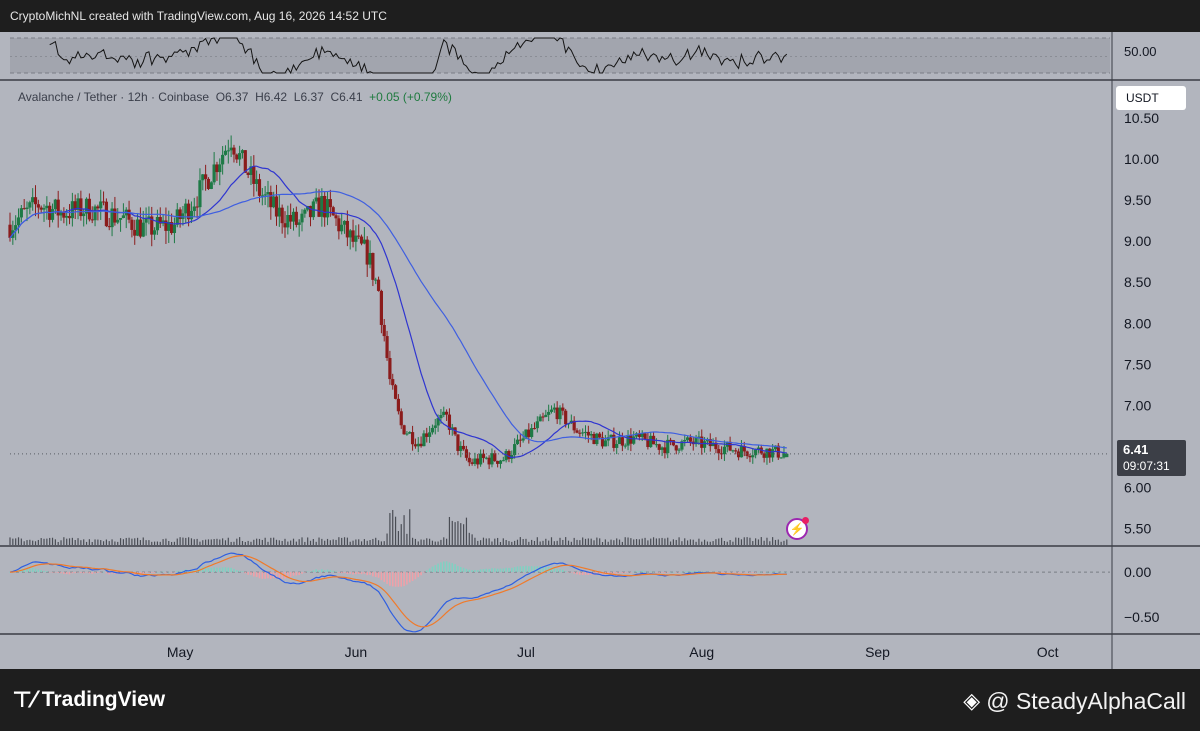 This screenshot has height=731, width=1200. What do you see at coordinates (1137, 572) in the screenshot?
I see `macd-tick-label: 0.00` at bounding box center [1137, 572].